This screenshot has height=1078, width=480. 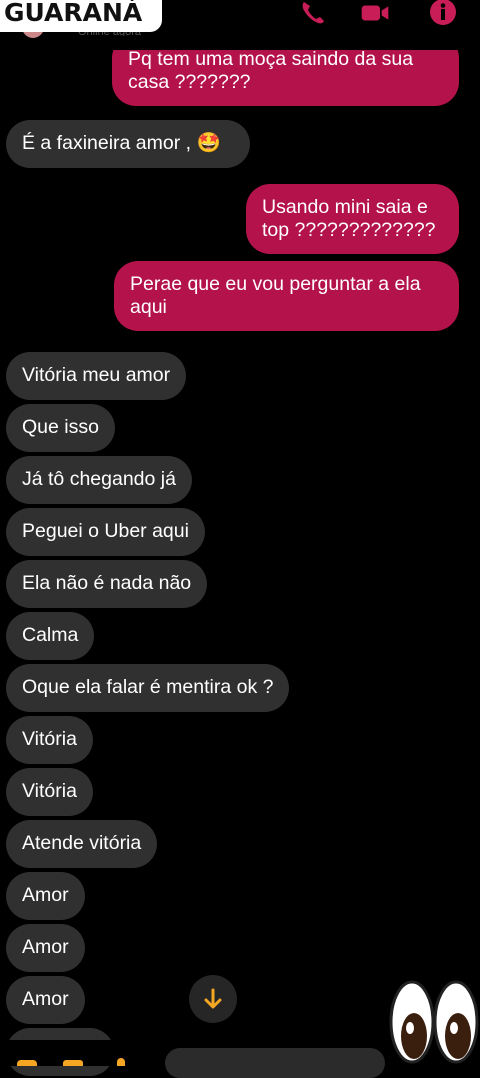 What do you see at coordinates (81, 16) in the screenshot?
I see `contact-name: GUARANÁ` at bounding box center [81, 16].